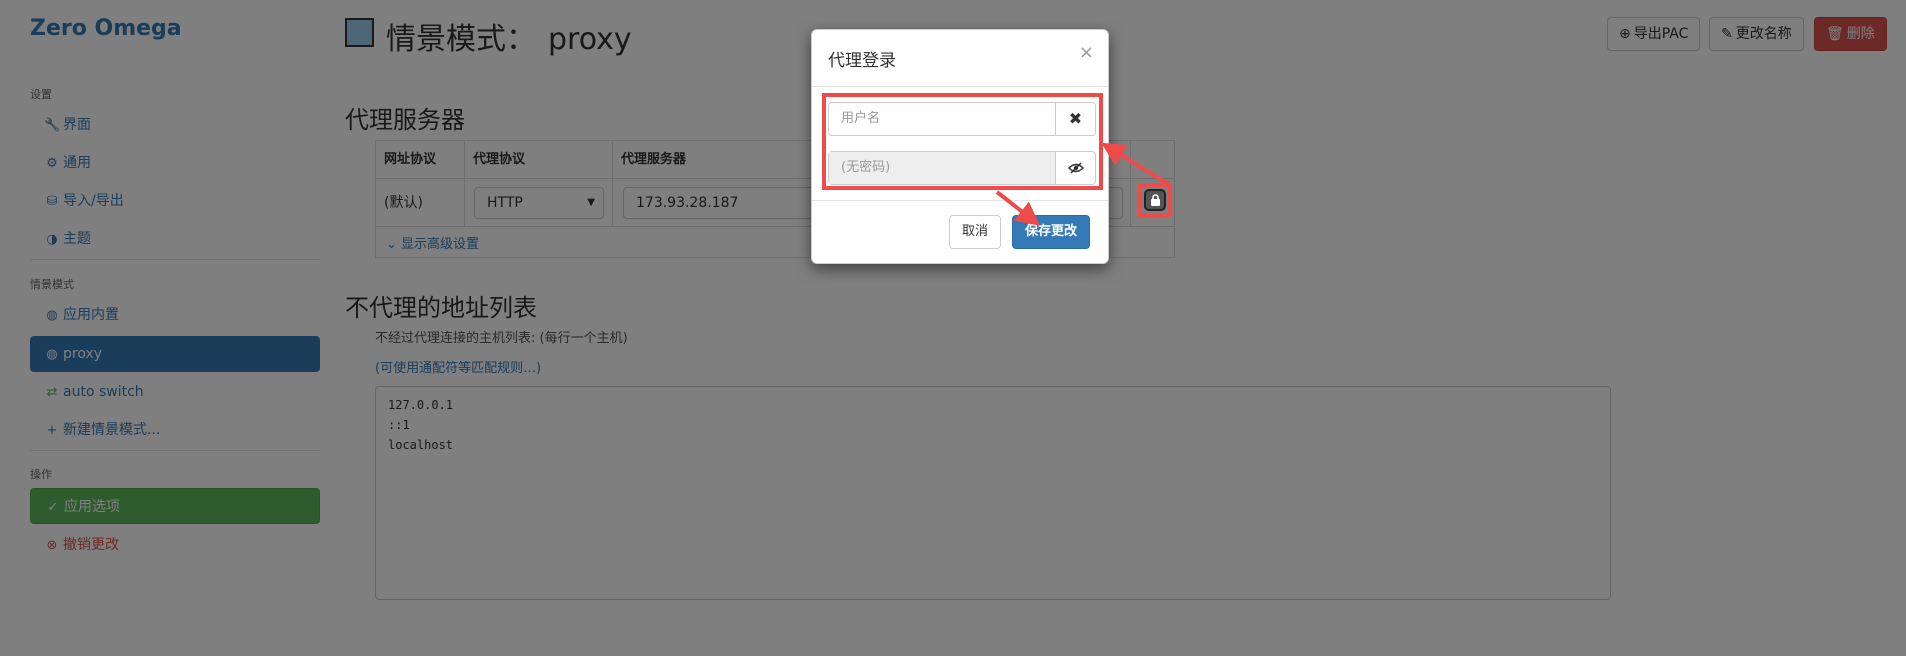 This screenshot has width=1906, height=656. Describe the element at coordinates (1082, 184) in the screenshot. I see `annotation-arrows` at that location.